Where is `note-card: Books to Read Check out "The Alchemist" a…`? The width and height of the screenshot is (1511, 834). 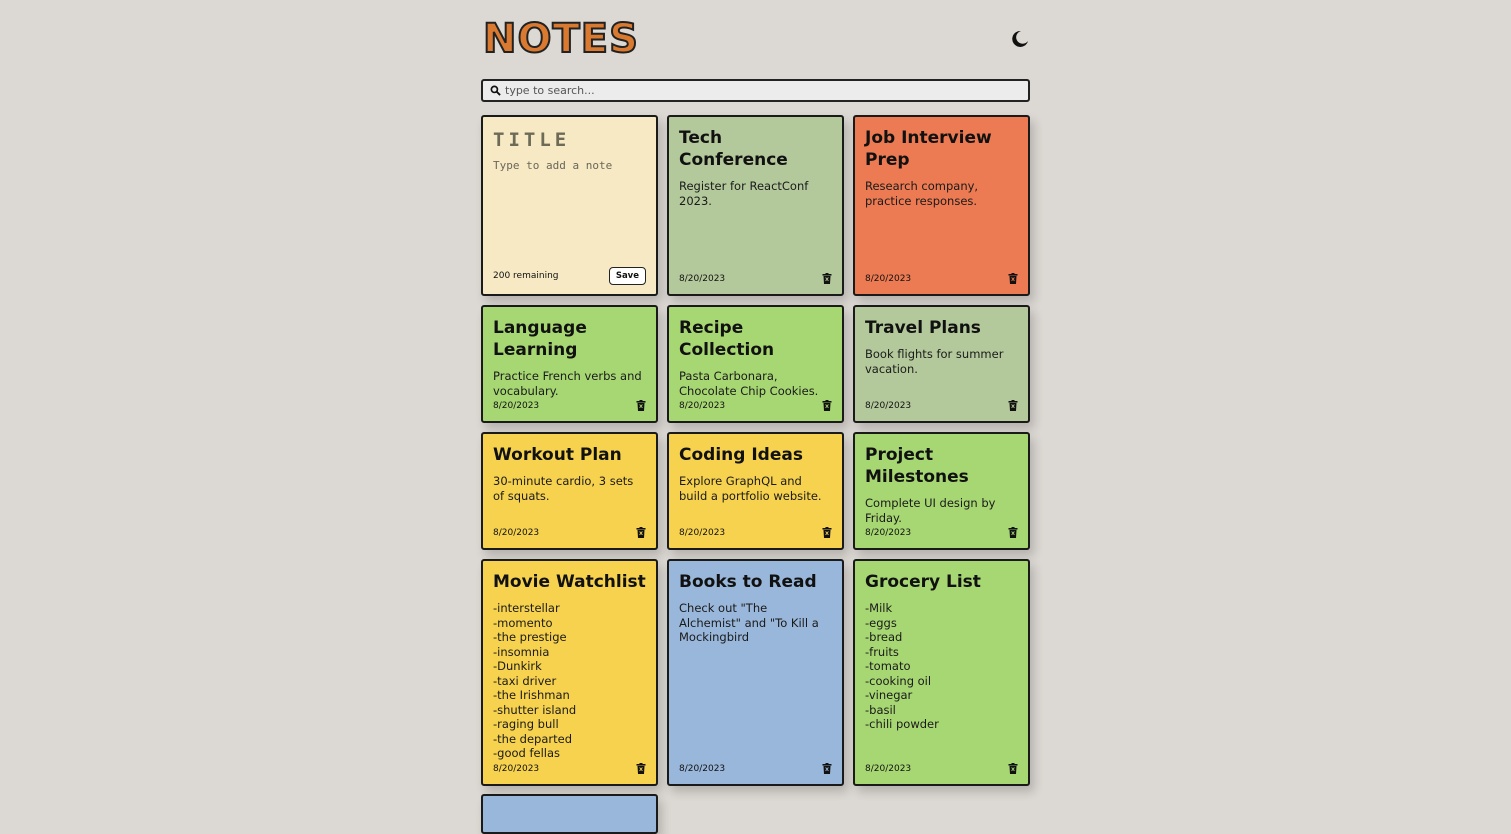
note-card: Books to Read Check out "The Alchemist" a… is located at coordinates (755, 672).